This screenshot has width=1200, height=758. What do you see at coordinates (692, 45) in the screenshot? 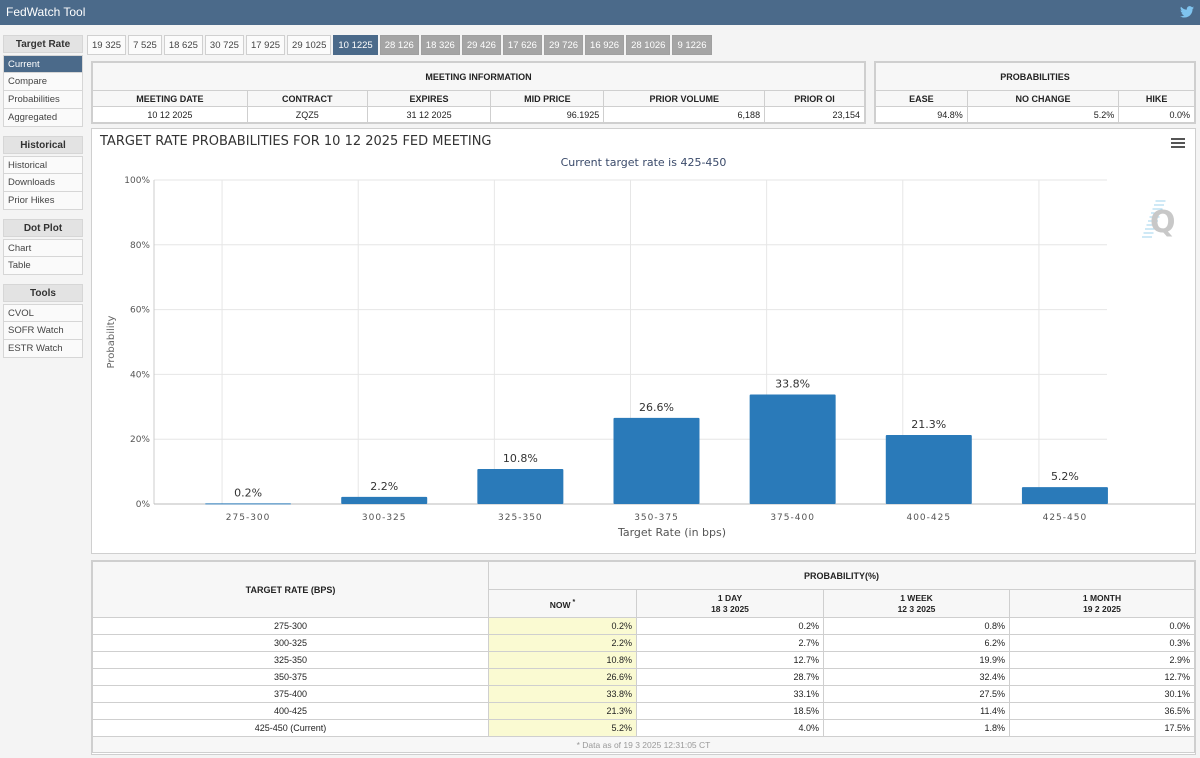
I see `meeting-tab: 9 1226` at bounding box center [692, 45].